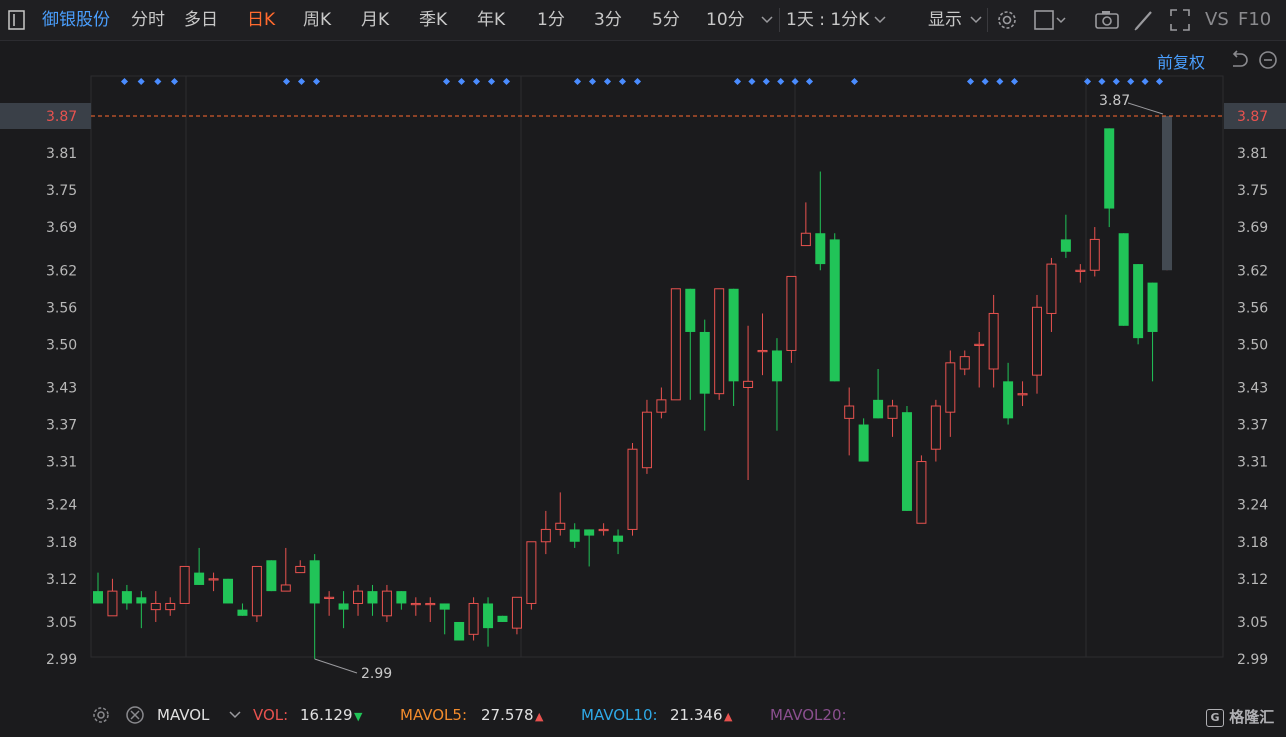 The height and width of the screenshot is (737, 1286). What do you see at coordinates (61, 271) in the screenshot?
I see `y-tick-label-left: 3.62` at bounding box center [61, 271].